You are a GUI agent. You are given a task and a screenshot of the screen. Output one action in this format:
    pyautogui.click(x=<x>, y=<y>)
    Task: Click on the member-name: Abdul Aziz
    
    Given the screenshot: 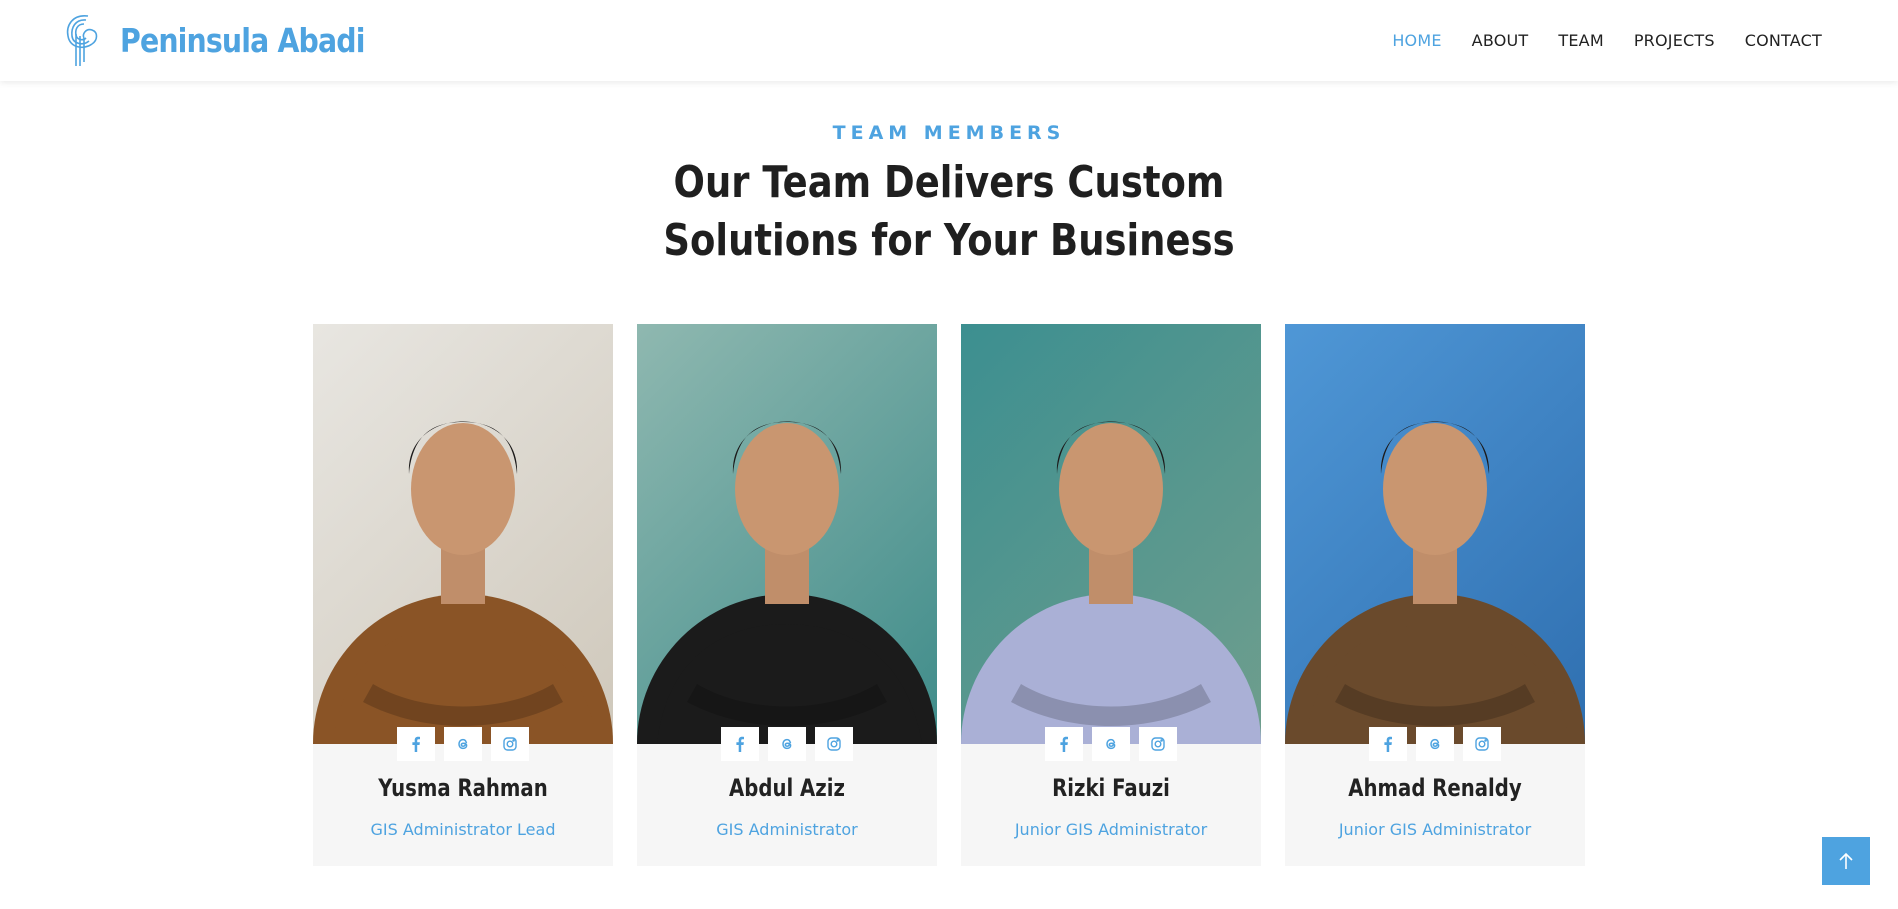 What is the action you would take?
    pyautogui.click(x=787, y=788)
    